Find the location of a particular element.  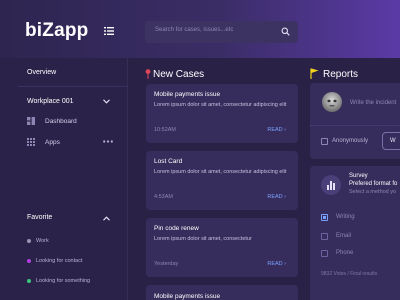

option-label: Phone is located at coordinates (345, 253).